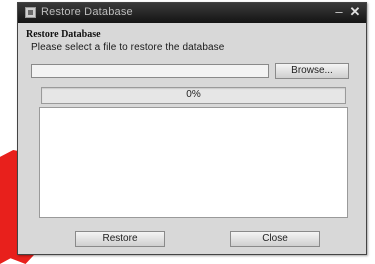 The width and height of the screenshot is (375, 264). Describe the element at coordinates (339, 12) in the screenshot. I see `minimize-icon: –` at that location.